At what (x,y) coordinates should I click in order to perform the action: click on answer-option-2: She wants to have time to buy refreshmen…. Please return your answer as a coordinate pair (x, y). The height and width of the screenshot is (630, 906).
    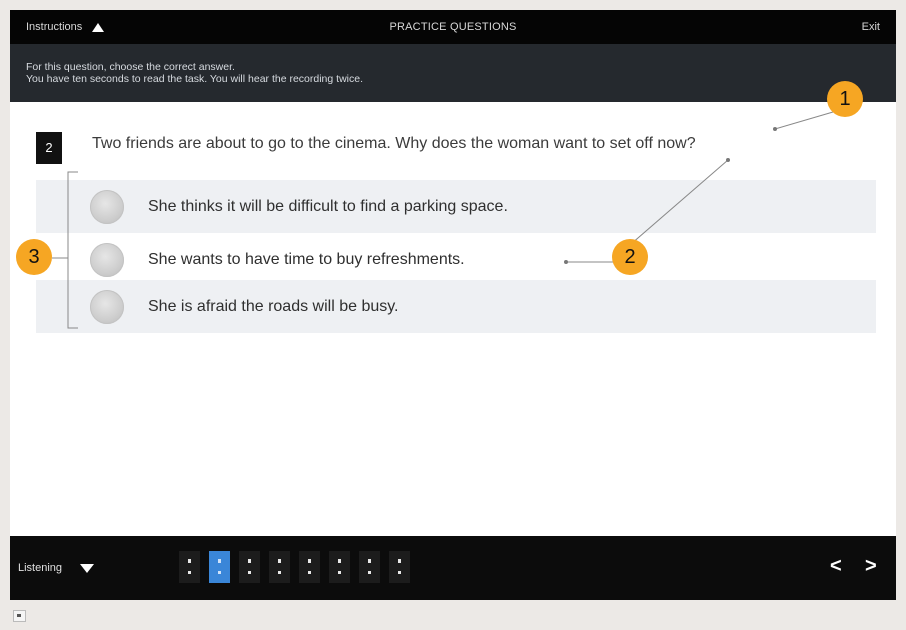
    Looking at the image, I should click on (456, 259).